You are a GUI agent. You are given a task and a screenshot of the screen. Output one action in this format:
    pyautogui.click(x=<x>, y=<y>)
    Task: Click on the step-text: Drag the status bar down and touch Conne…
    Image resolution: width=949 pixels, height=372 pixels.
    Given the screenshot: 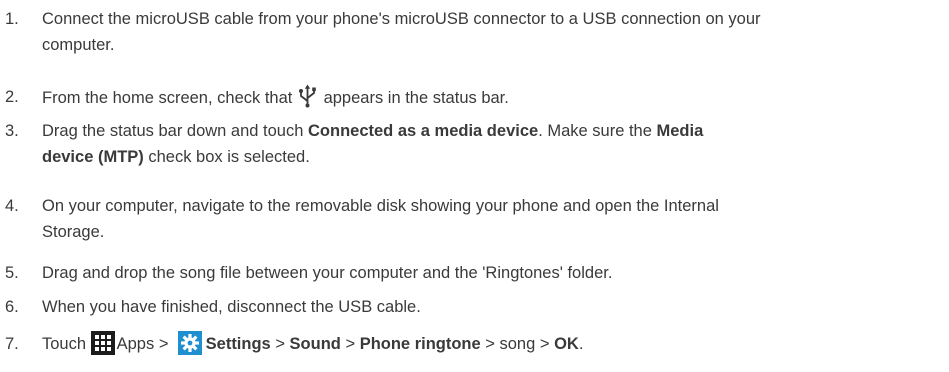 What is the action you would take?
    pyautogui.click(x=493, y=144)
    